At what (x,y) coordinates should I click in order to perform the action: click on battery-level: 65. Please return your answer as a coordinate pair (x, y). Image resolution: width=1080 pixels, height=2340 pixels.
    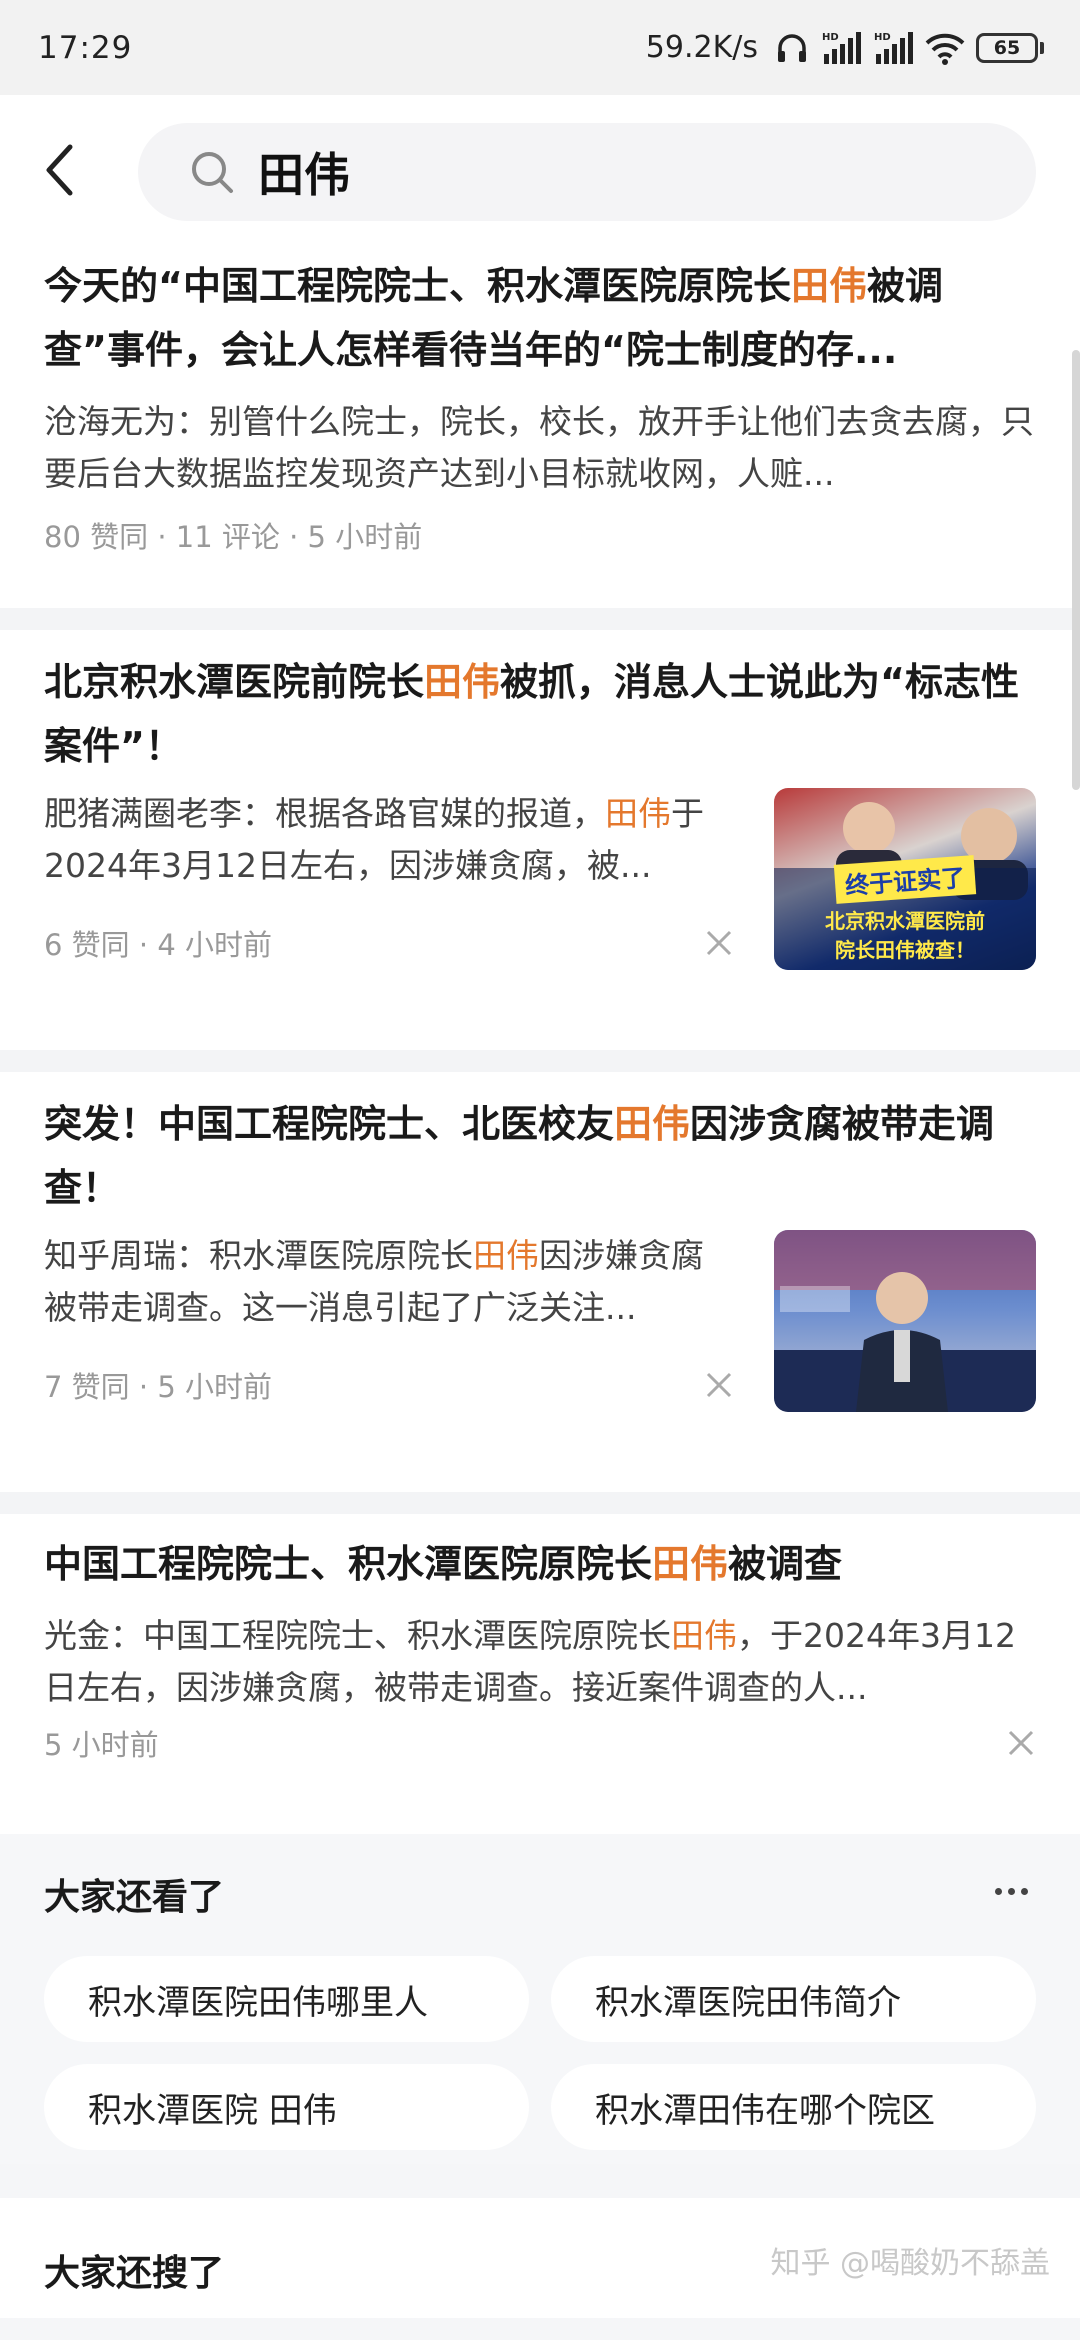
    Looking at the image, I should click on (1007, 47).